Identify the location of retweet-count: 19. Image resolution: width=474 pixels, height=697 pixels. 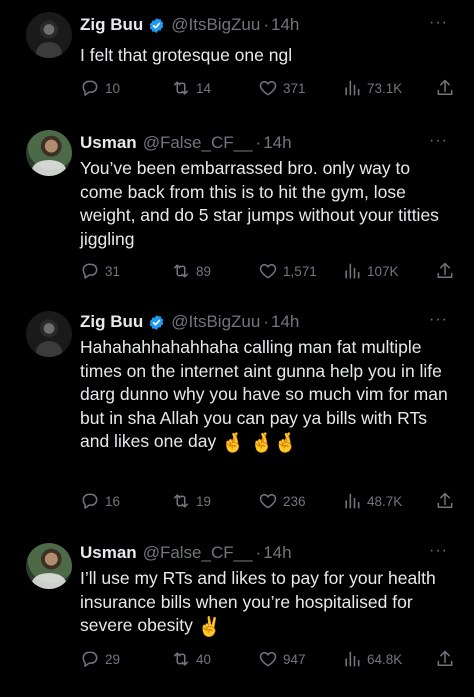
(204, 501).